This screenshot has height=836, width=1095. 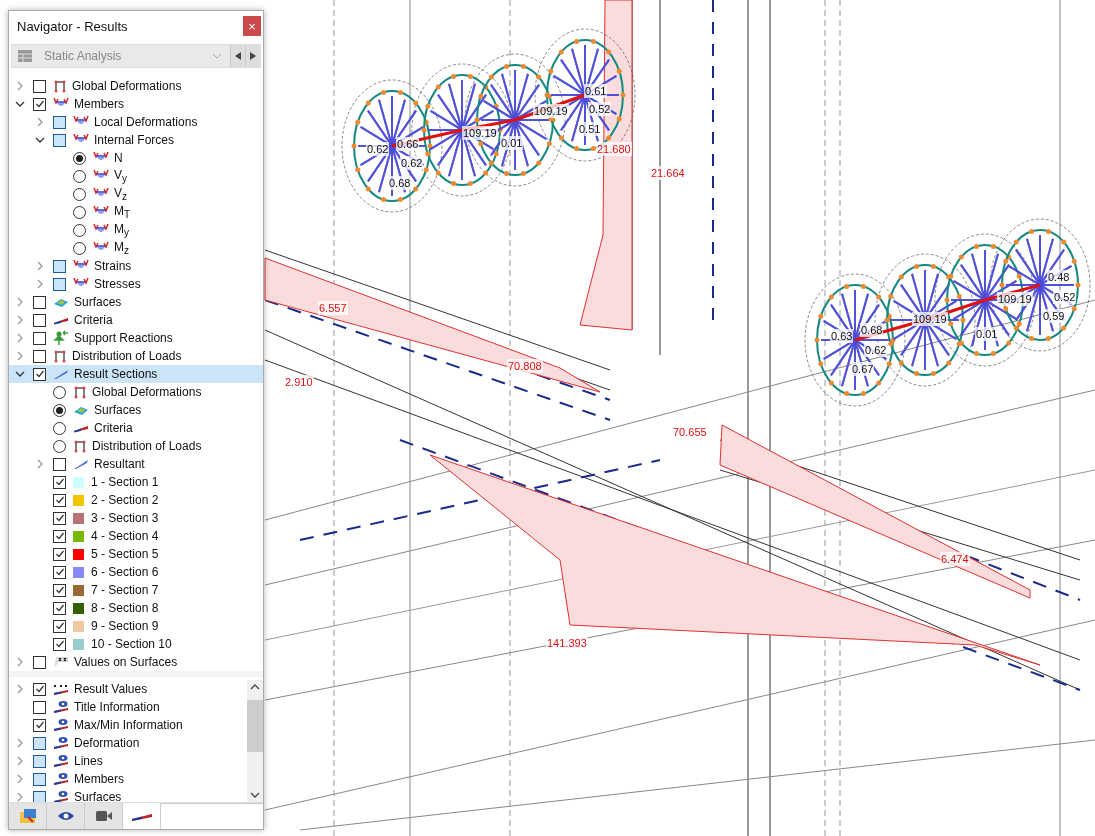 I want to click on gradient-line-icon, so click(x=141, y=816).